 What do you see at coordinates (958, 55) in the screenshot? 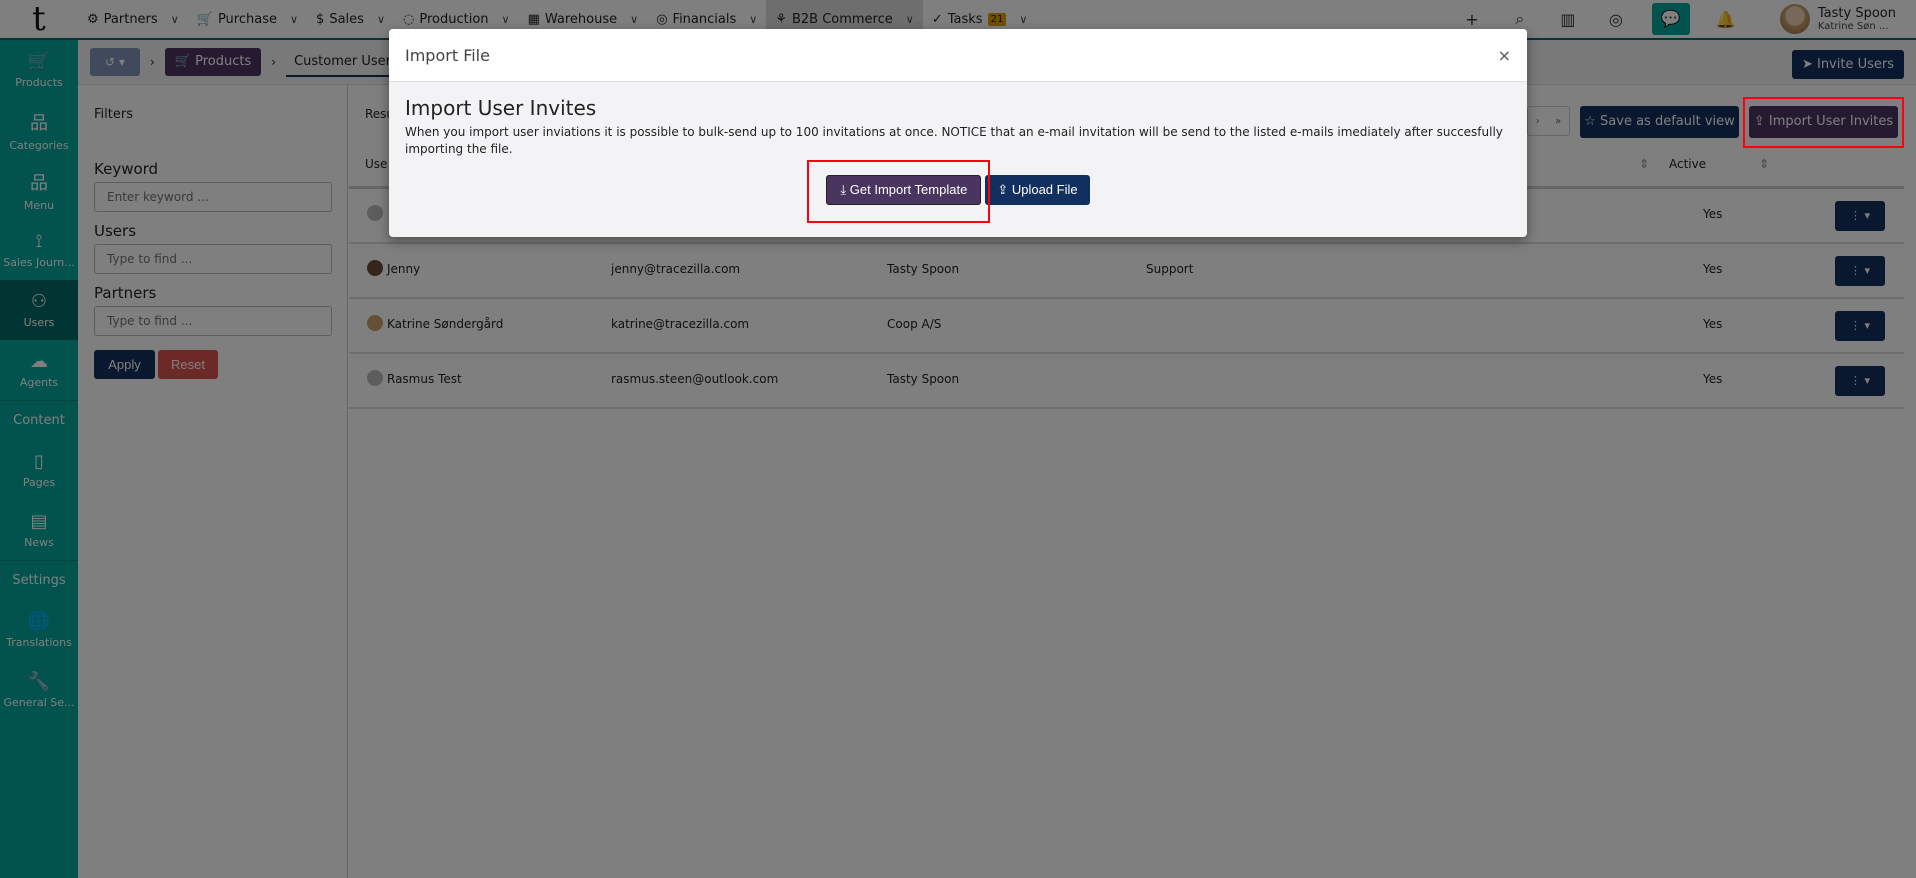
I see `modal-header: Import File ×` at bounding box center [958, 55].